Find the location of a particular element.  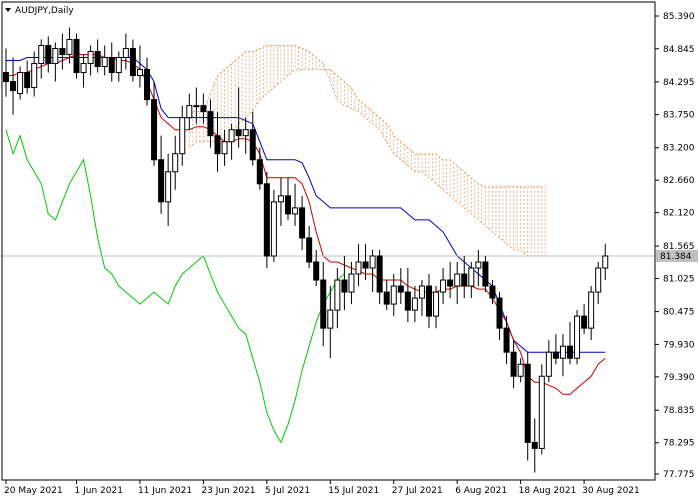

time-tick-label: 23 Jun 2021 is located at coordinates (228, 491).